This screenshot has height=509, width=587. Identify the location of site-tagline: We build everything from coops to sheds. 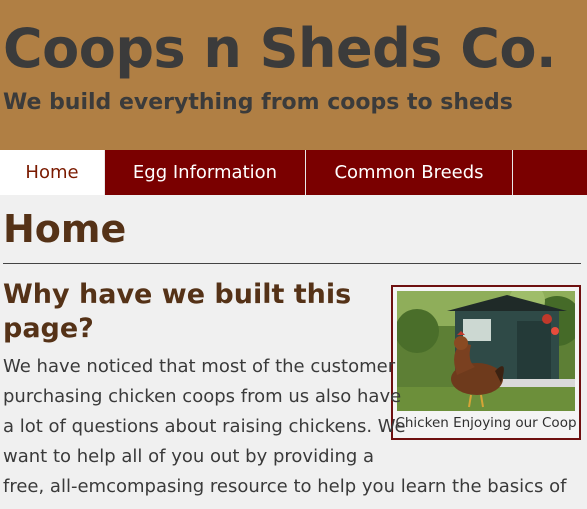
(258, 102).